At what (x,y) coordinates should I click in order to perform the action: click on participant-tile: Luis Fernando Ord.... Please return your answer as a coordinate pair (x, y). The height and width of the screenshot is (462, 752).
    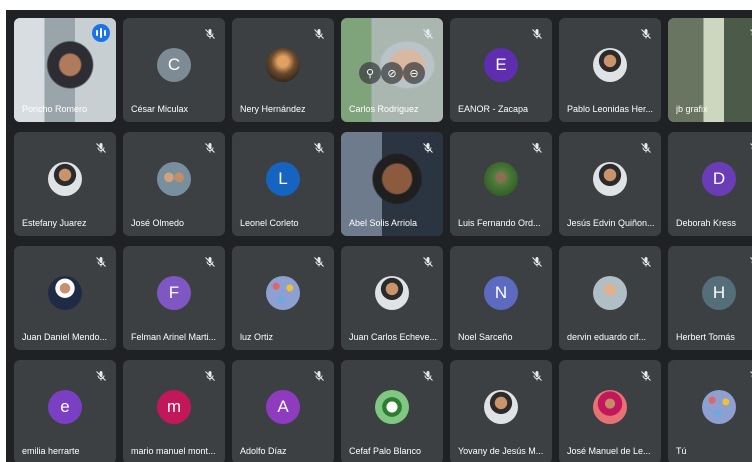
    Looking at the image, I should click on (501, 184).